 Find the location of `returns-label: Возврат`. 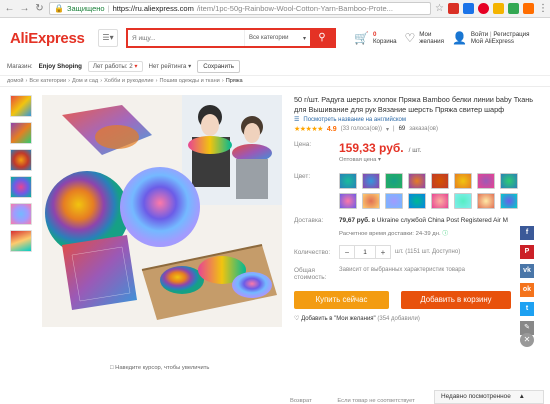

returns-label: Возврат is located at coordinates (301, 401).